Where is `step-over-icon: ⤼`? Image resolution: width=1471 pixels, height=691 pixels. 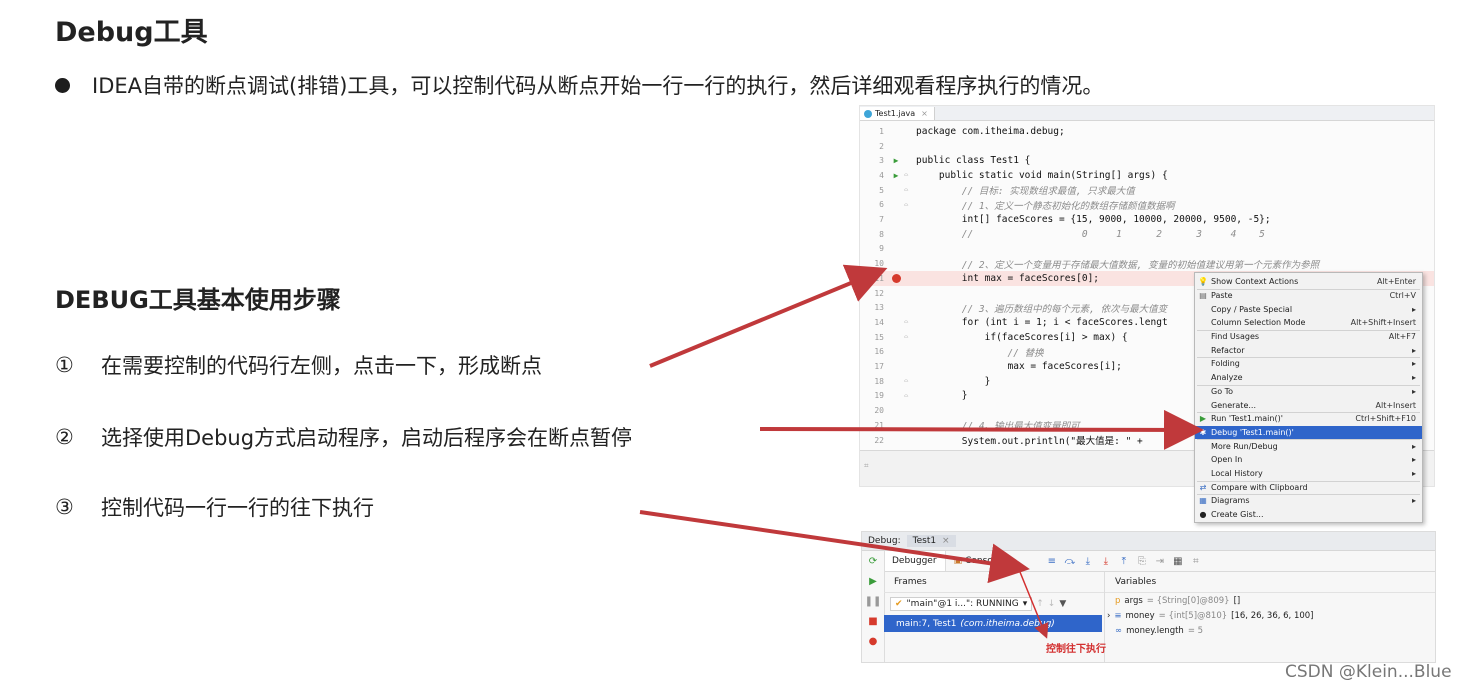
step-over-icon: ⤼ is located at coordinates (1070, 561).